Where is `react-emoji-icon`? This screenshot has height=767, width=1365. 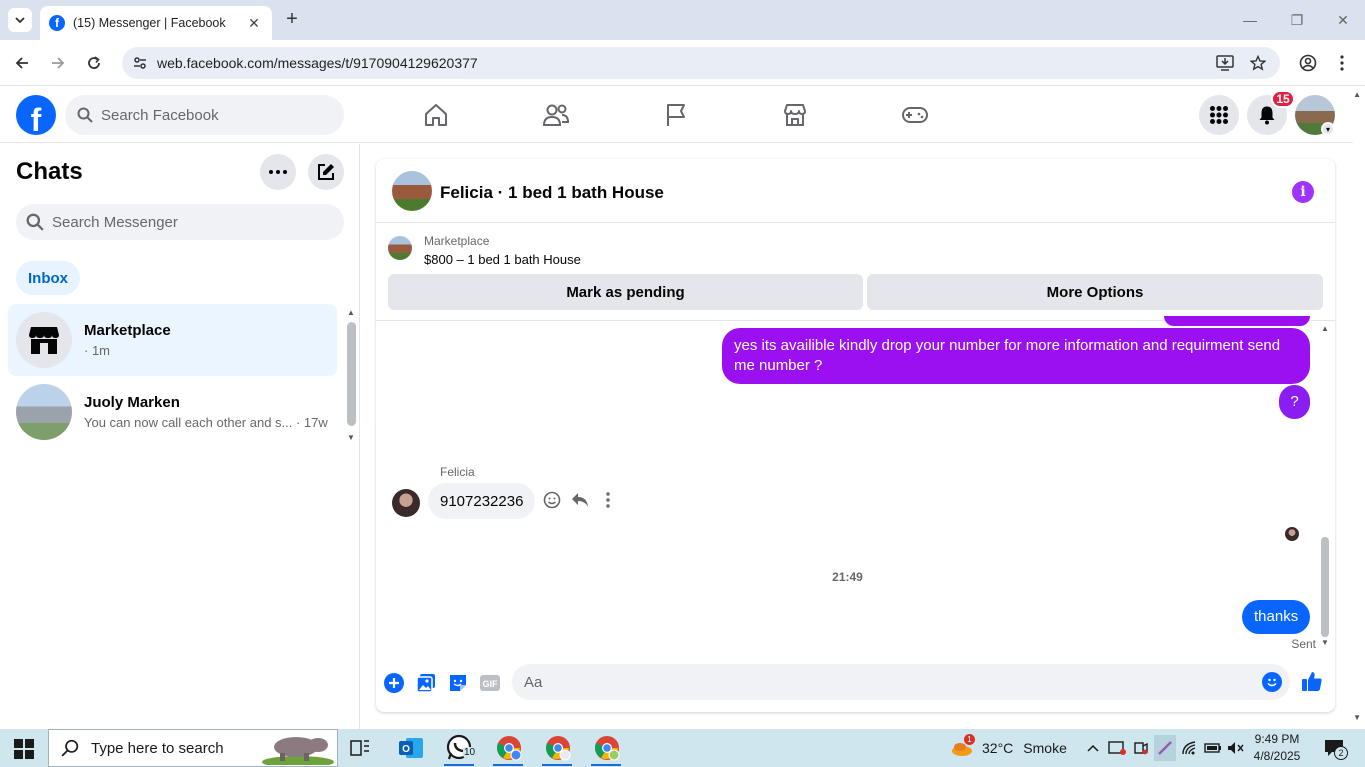 react-emoji-icon is located at coordinates (552, 500).